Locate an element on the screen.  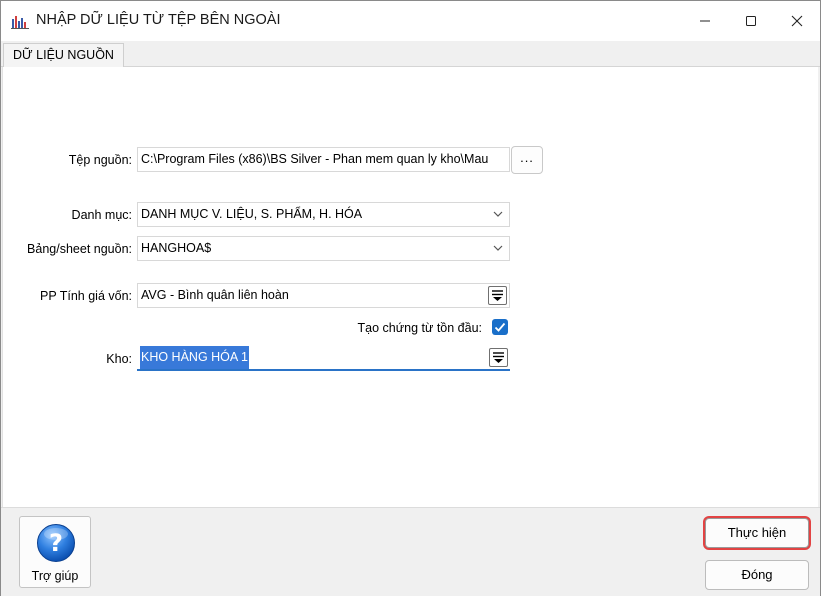
help-button: ? Trợ giúp is located at coordinates (55, 552).